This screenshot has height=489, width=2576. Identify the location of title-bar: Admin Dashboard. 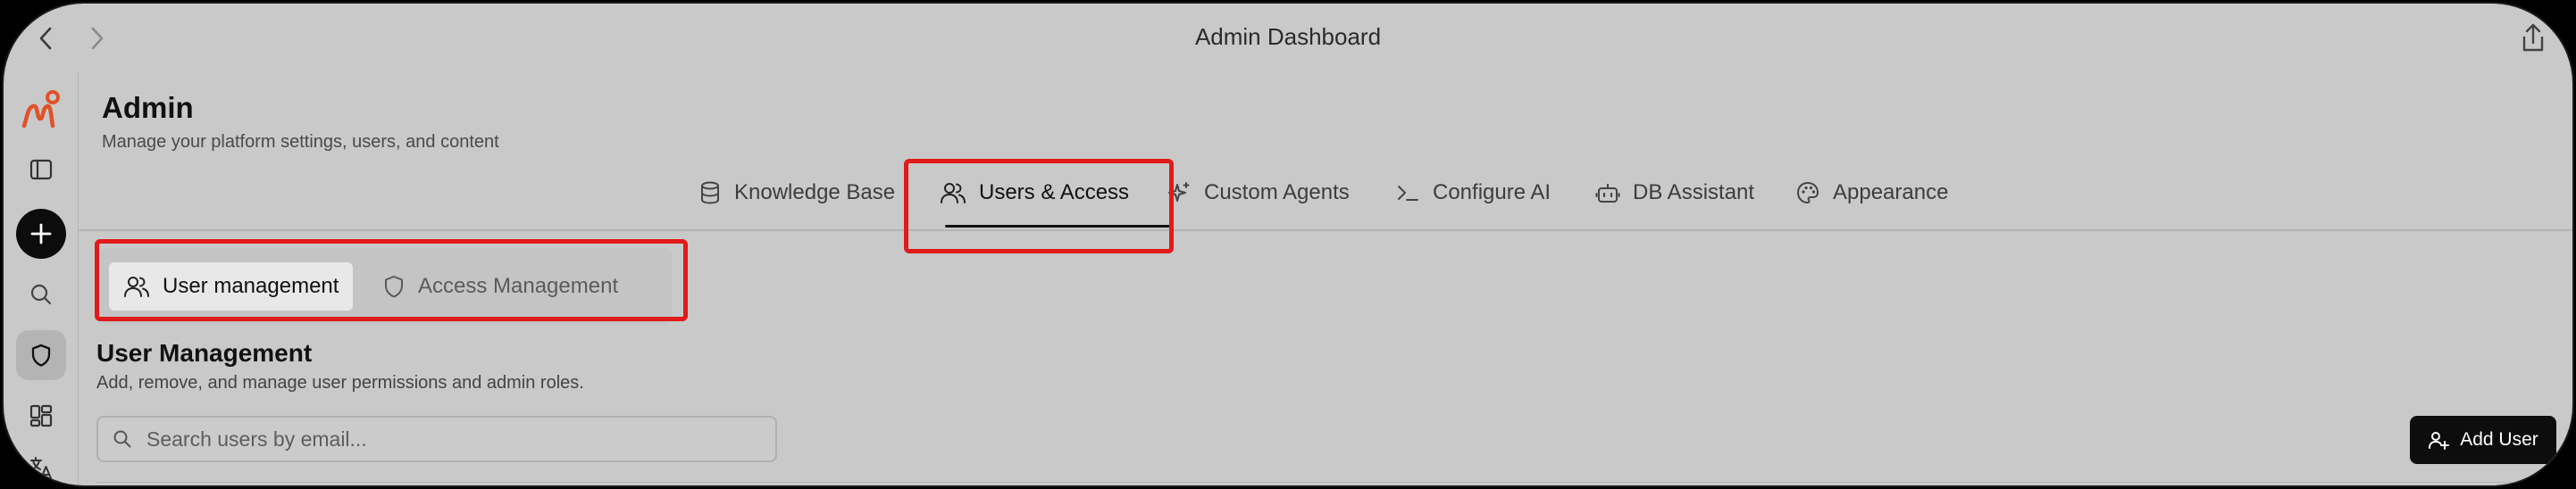
(1288, 38).